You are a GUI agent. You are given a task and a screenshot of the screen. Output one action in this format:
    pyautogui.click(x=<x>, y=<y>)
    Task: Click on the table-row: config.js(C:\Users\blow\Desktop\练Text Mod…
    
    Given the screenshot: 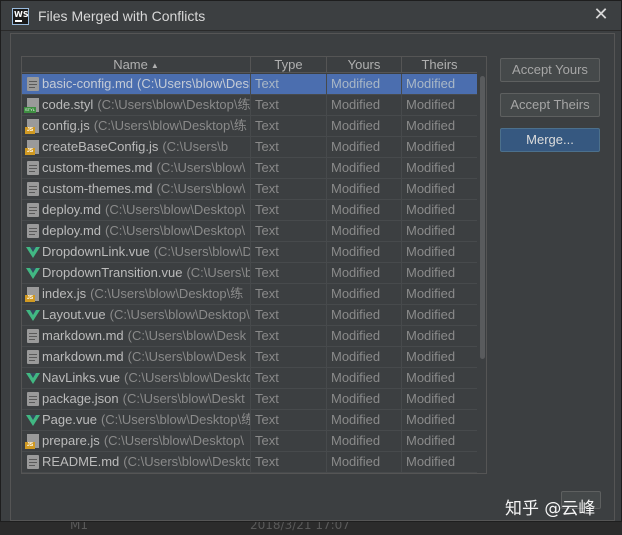 What is the action you would take?
    pyautogui.click(x=249, y=126)
    